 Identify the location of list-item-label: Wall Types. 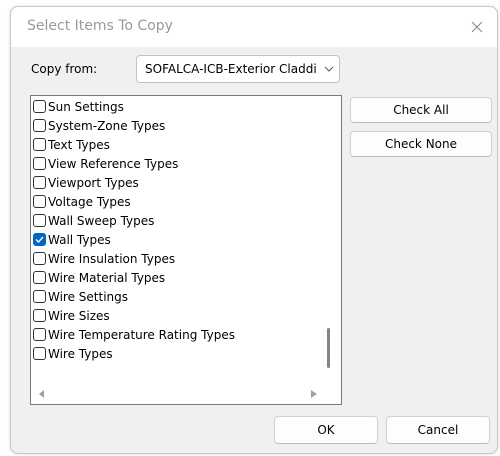
(79, 239).